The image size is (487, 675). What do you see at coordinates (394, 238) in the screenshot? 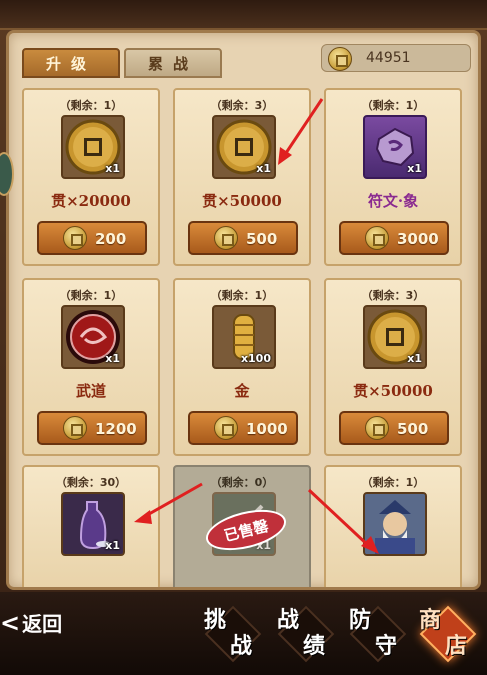
I see `buy-button: 3000` at bounding box center [394, 238].